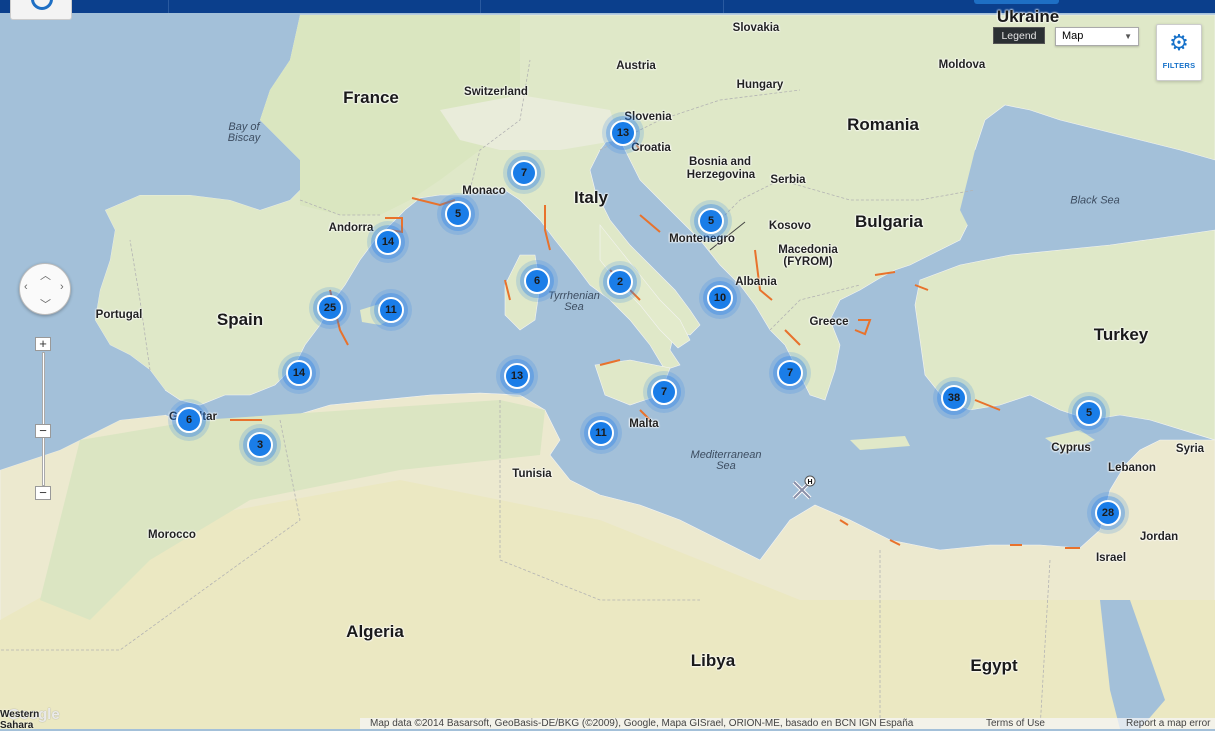  What do you see at coordinates (43, 344) in the screenshot?
I see `zoom-in-button: +` at bounding box center [43, 344].